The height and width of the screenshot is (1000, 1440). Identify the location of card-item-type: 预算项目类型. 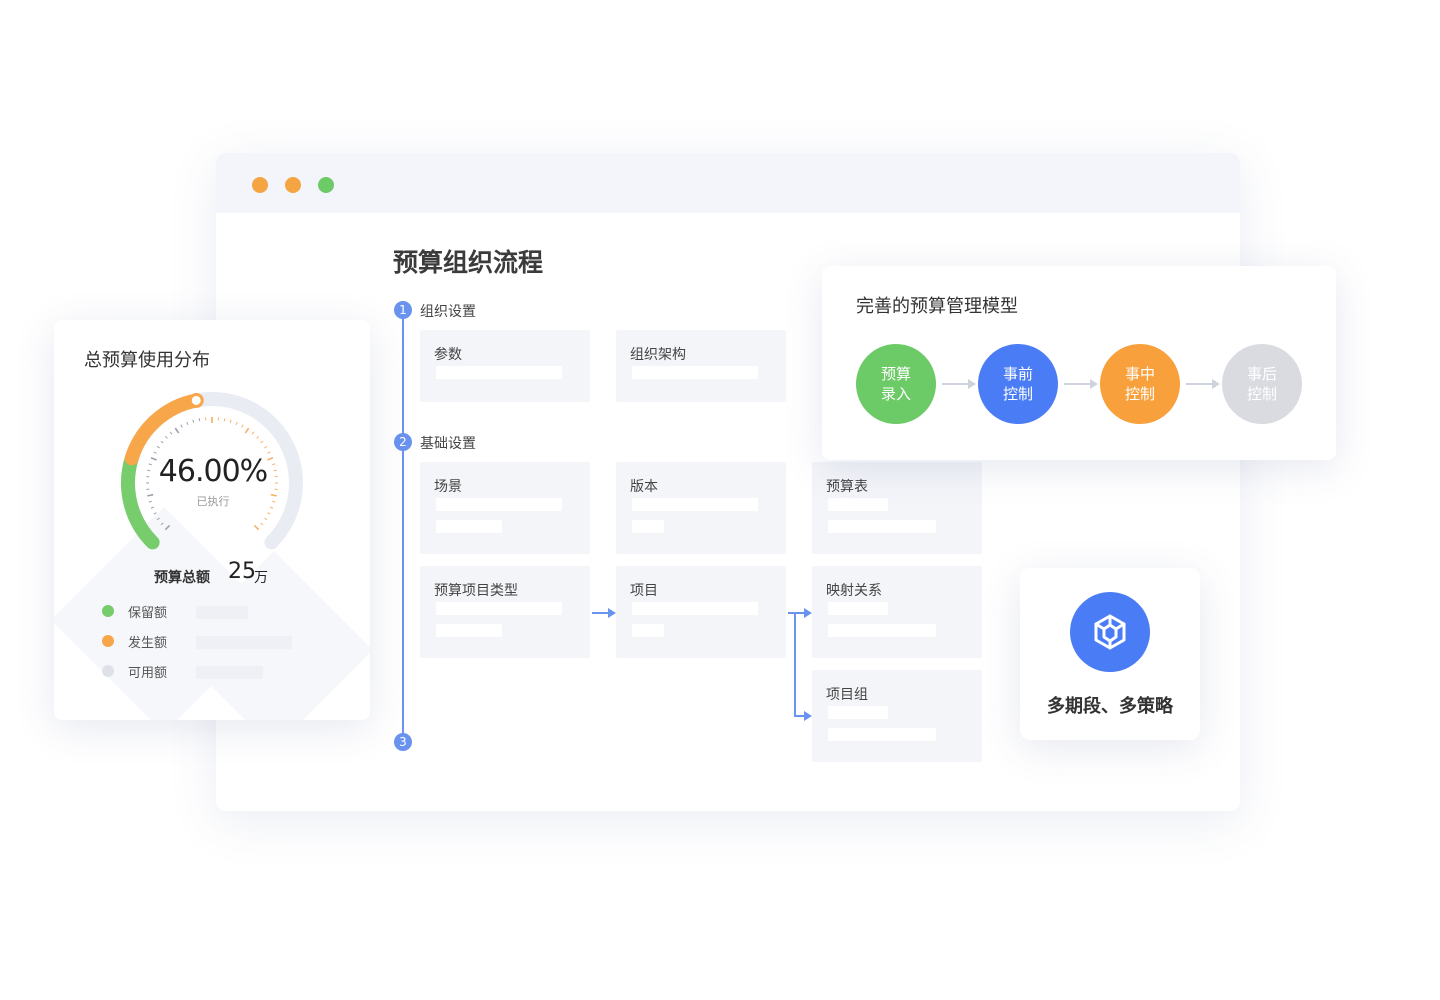
(505, 612).